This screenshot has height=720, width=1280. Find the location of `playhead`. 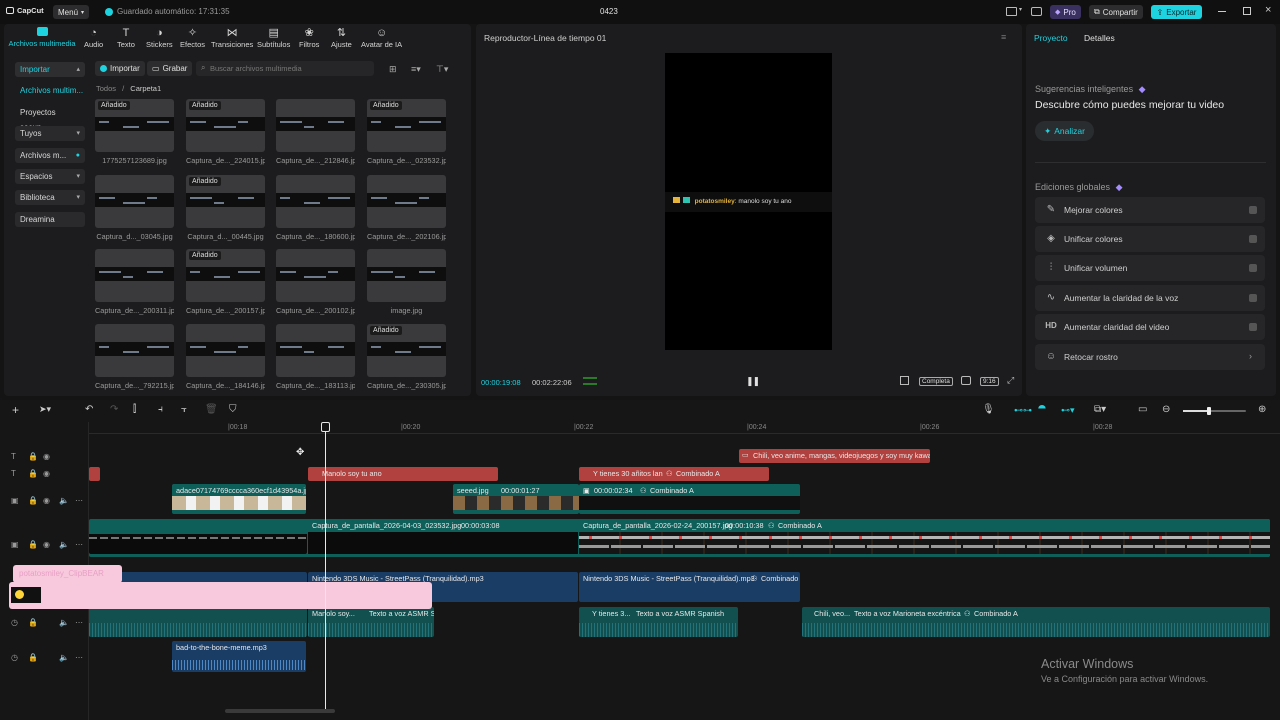

playhead is located at coordinates (325, 567).